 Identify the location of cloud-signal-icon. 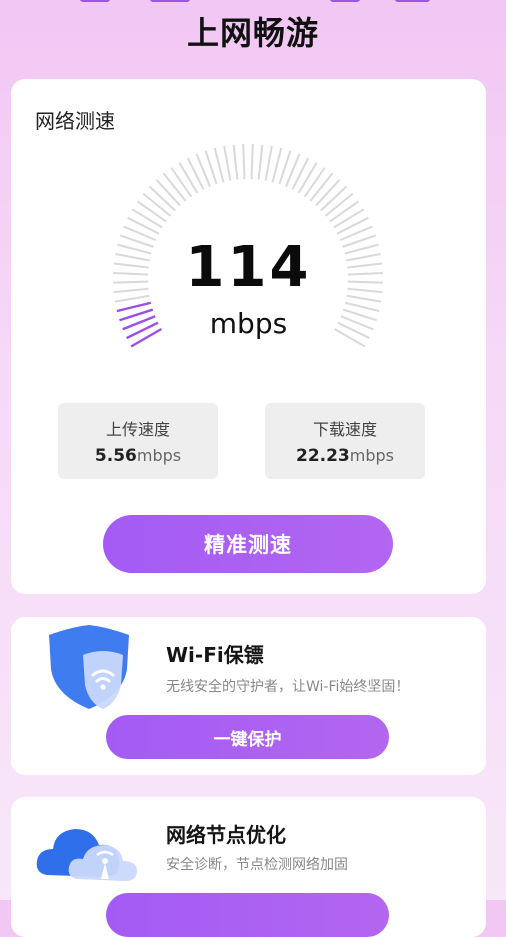
(93, 855).